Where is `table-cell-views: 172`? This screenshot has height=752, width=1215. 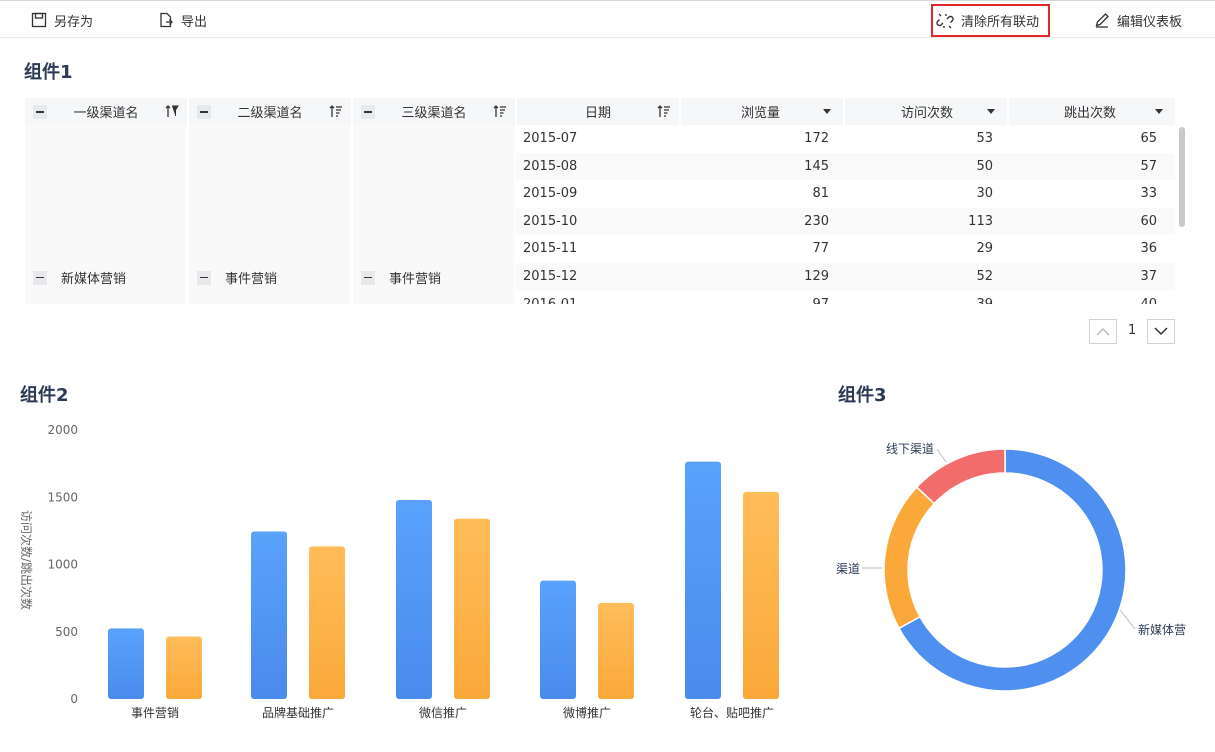
table-cell-views: 172 is located at coordinates (816, 138).